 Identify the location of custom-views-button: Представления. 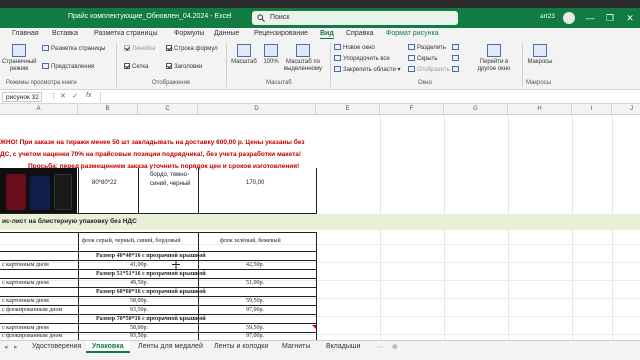
(68, 67).